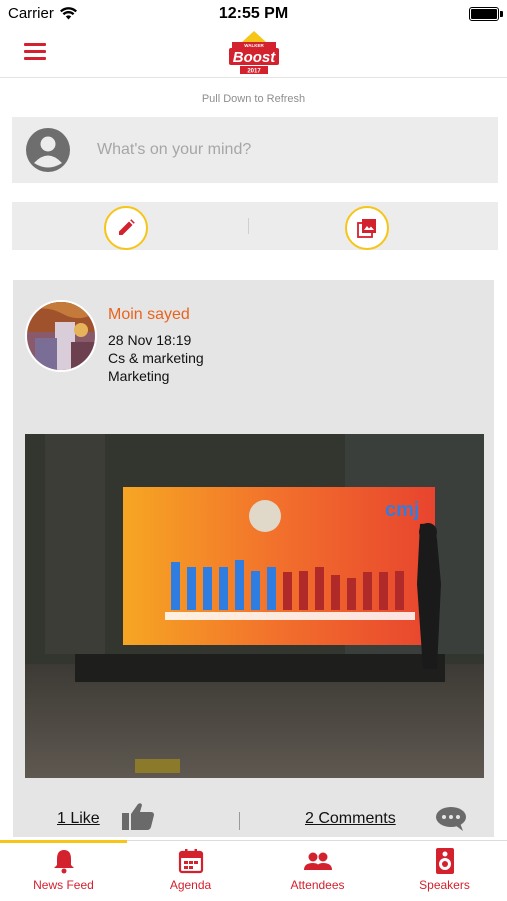 The height and width of the screenshot is (901, 507). What do you see at coordinates (254, 72) in the screenshot?
I see `svg-text: 2017` at bounding box center [254, 72].